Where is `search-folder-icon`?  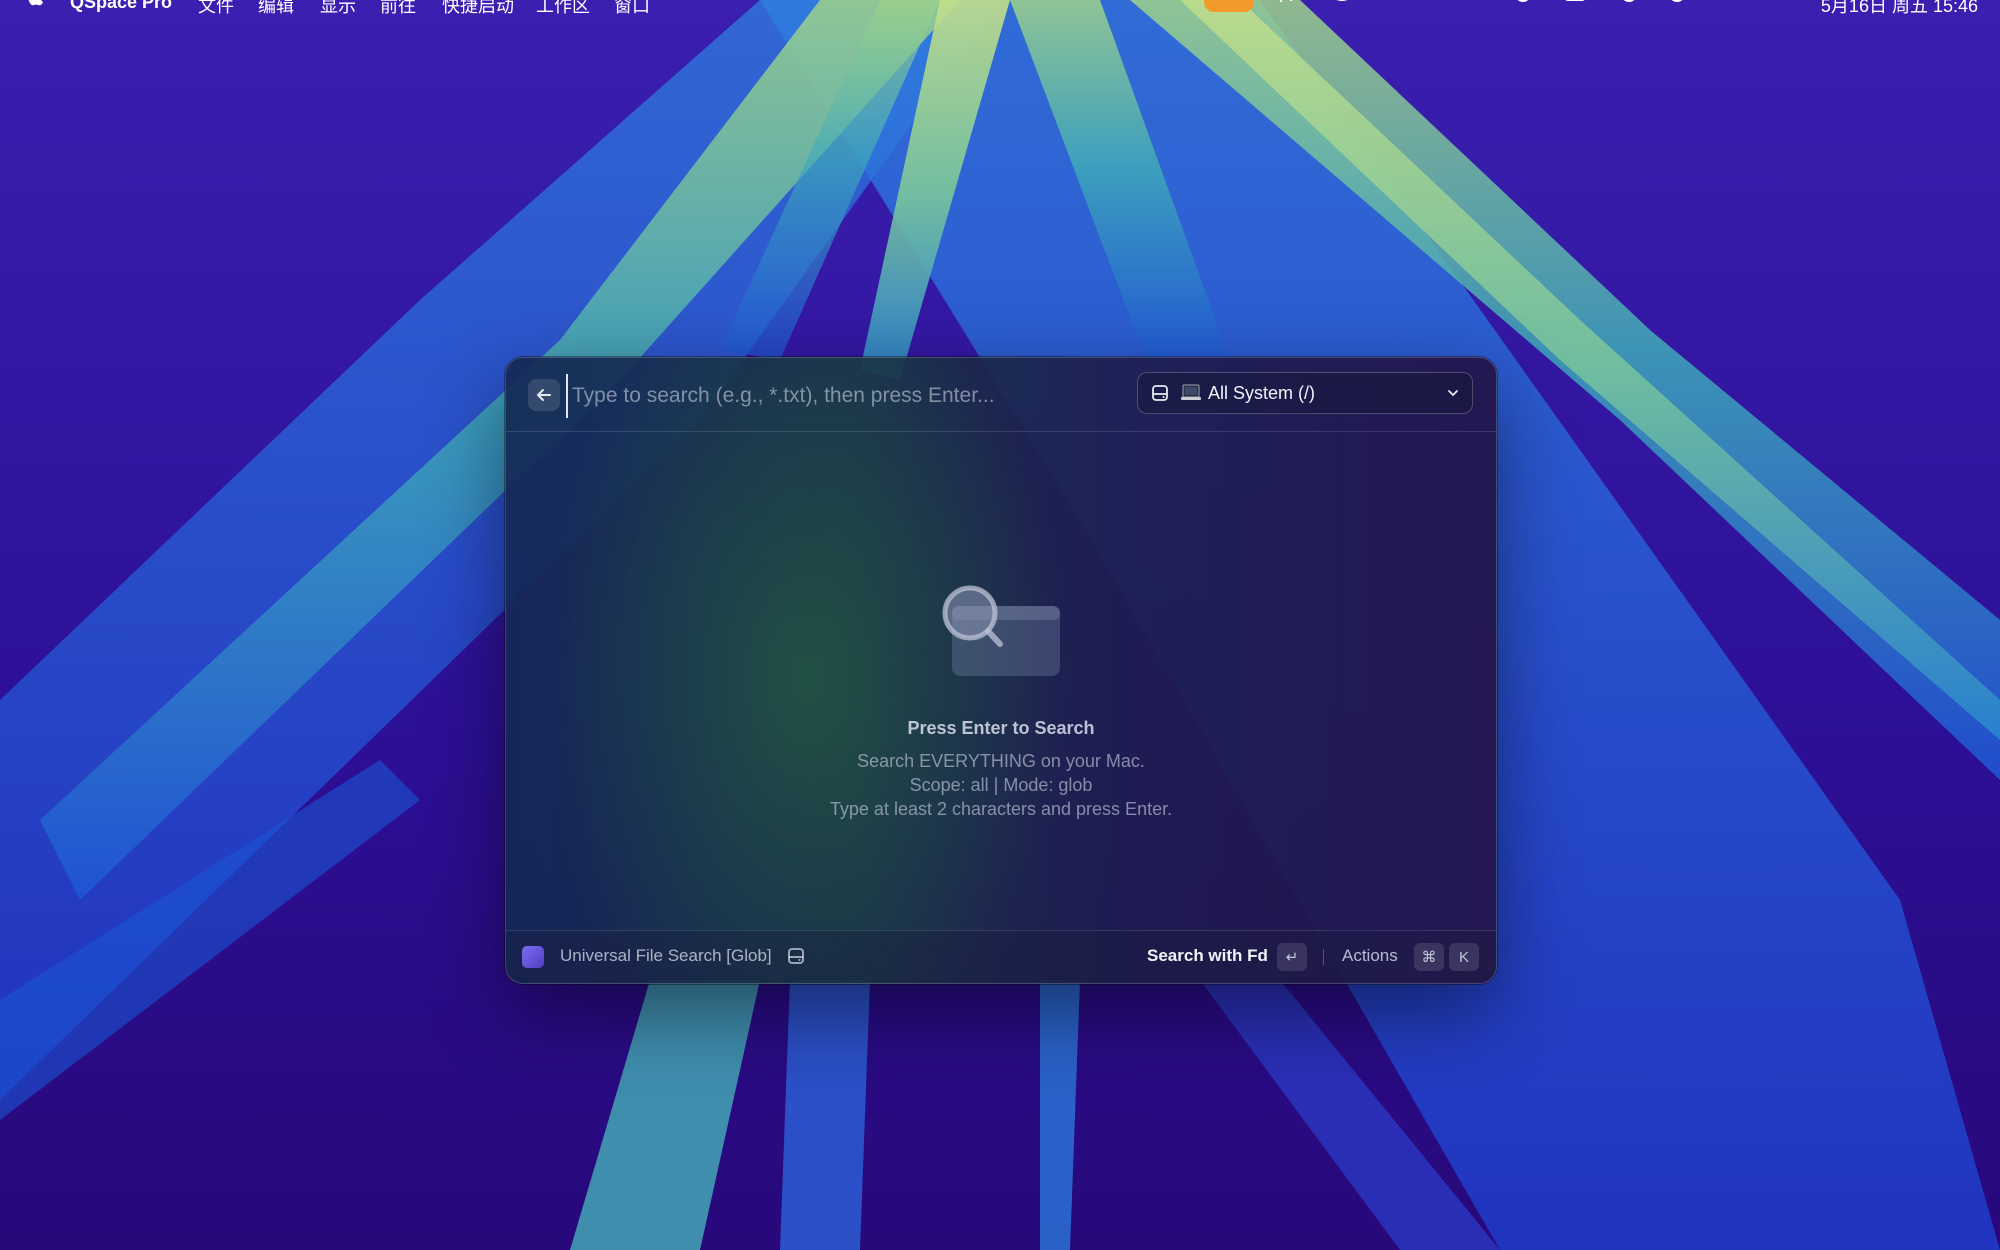
search-folder-icon is located at coordinates (1001, 630).